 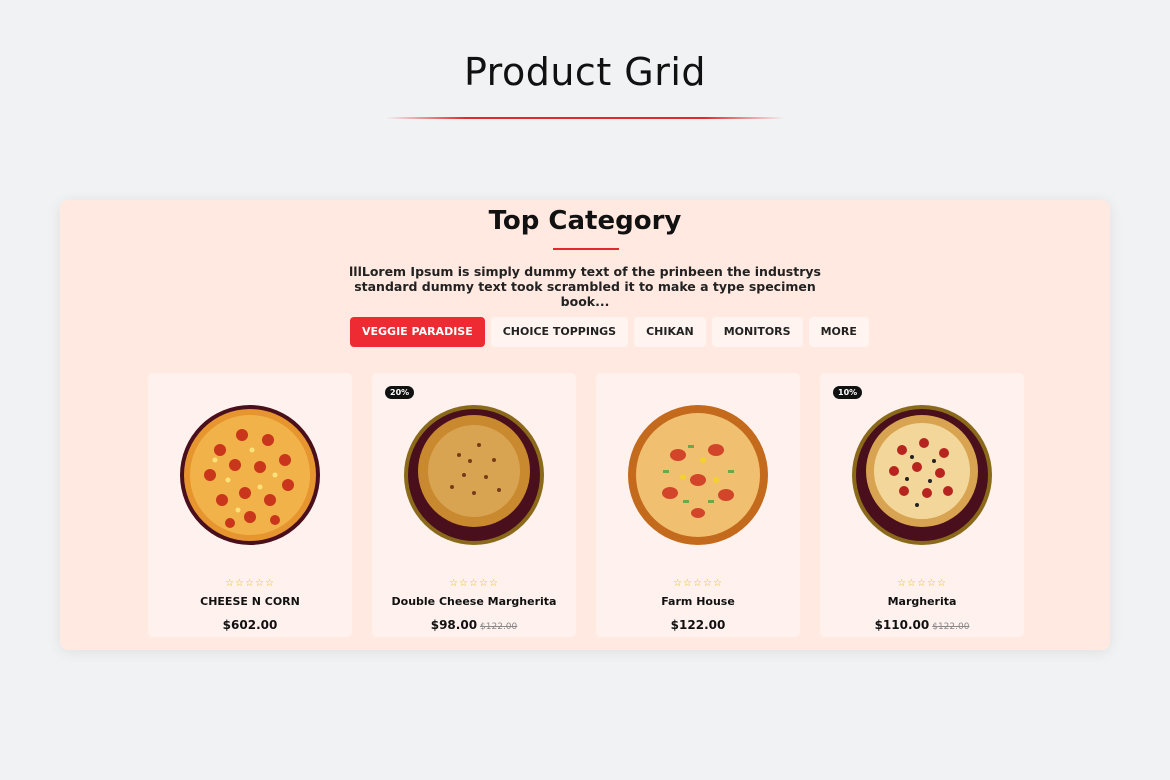 I want to click on product-price: $110.00, so click(x=902, y=625).